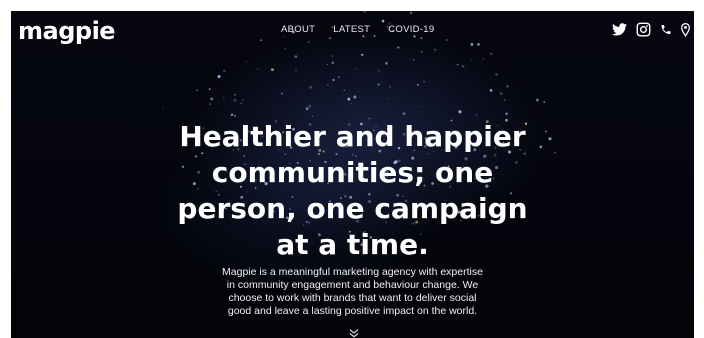 The width and height of the screenshot is (704, 338). I want to click on hero-heading-line: Healthier and happier, so click(352, 136).